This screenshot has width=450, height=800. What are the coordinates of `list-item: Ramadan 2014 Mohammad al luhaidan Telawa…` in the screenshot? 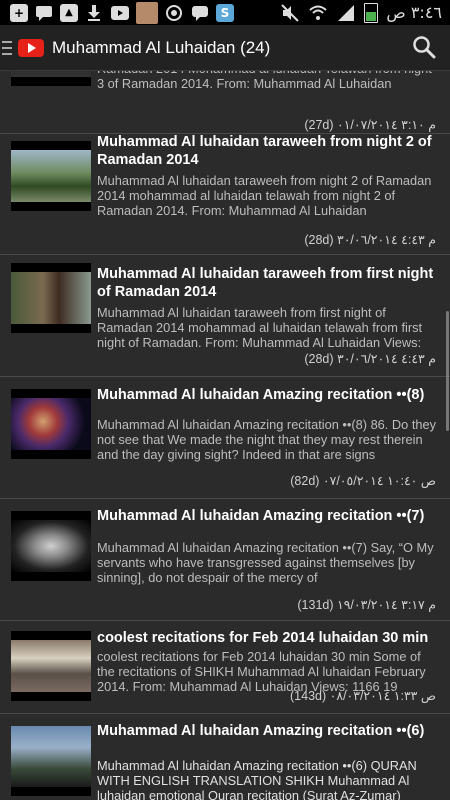 It's located at (225, 102).